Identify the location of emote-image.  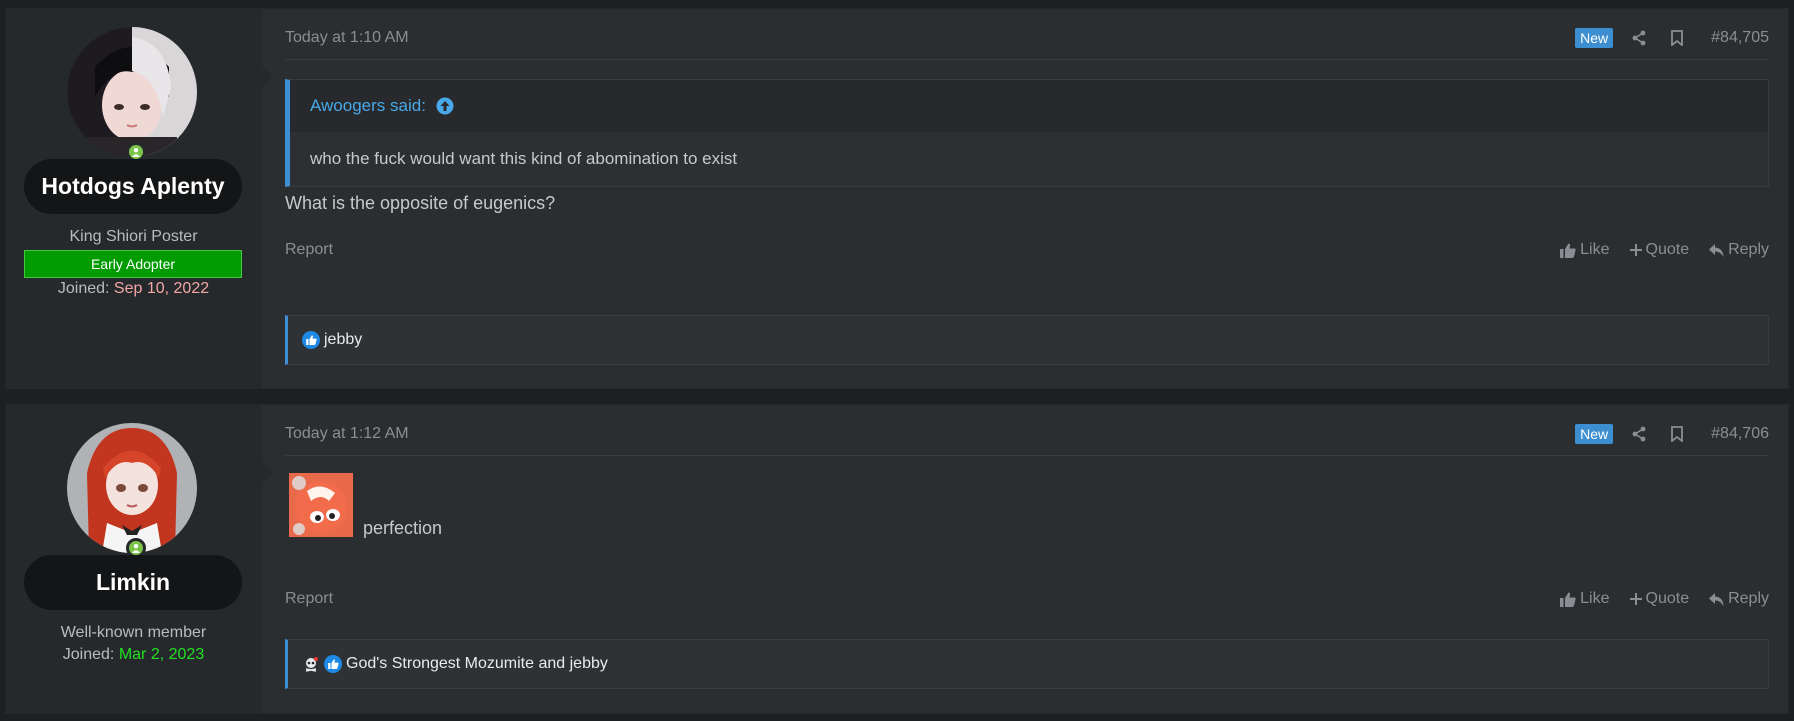
(321, 505).